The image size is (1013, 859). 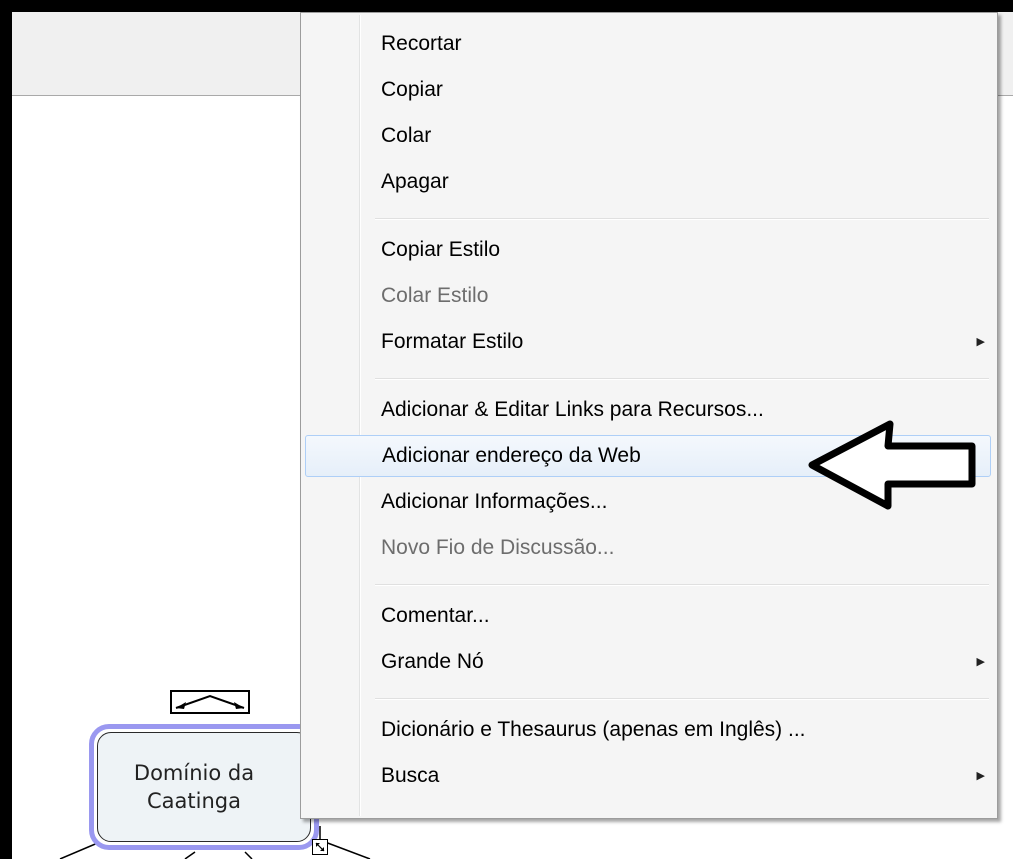 What do you see at coordinates (892, 465) in the screenshot?
I see `pointing-arrow-icon` at bounding box center [892, 465].